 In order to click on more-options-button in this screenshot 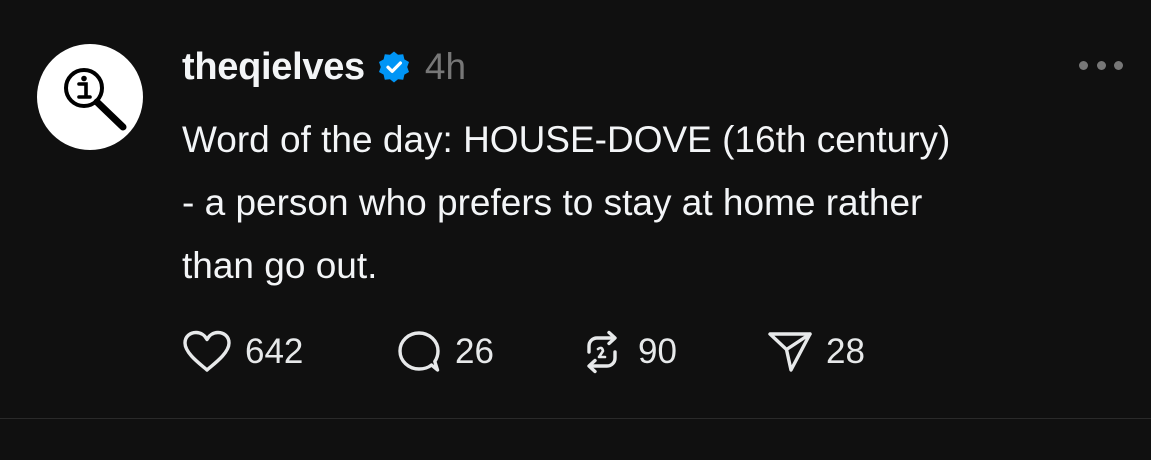, I will do `click(1101, 65)`.